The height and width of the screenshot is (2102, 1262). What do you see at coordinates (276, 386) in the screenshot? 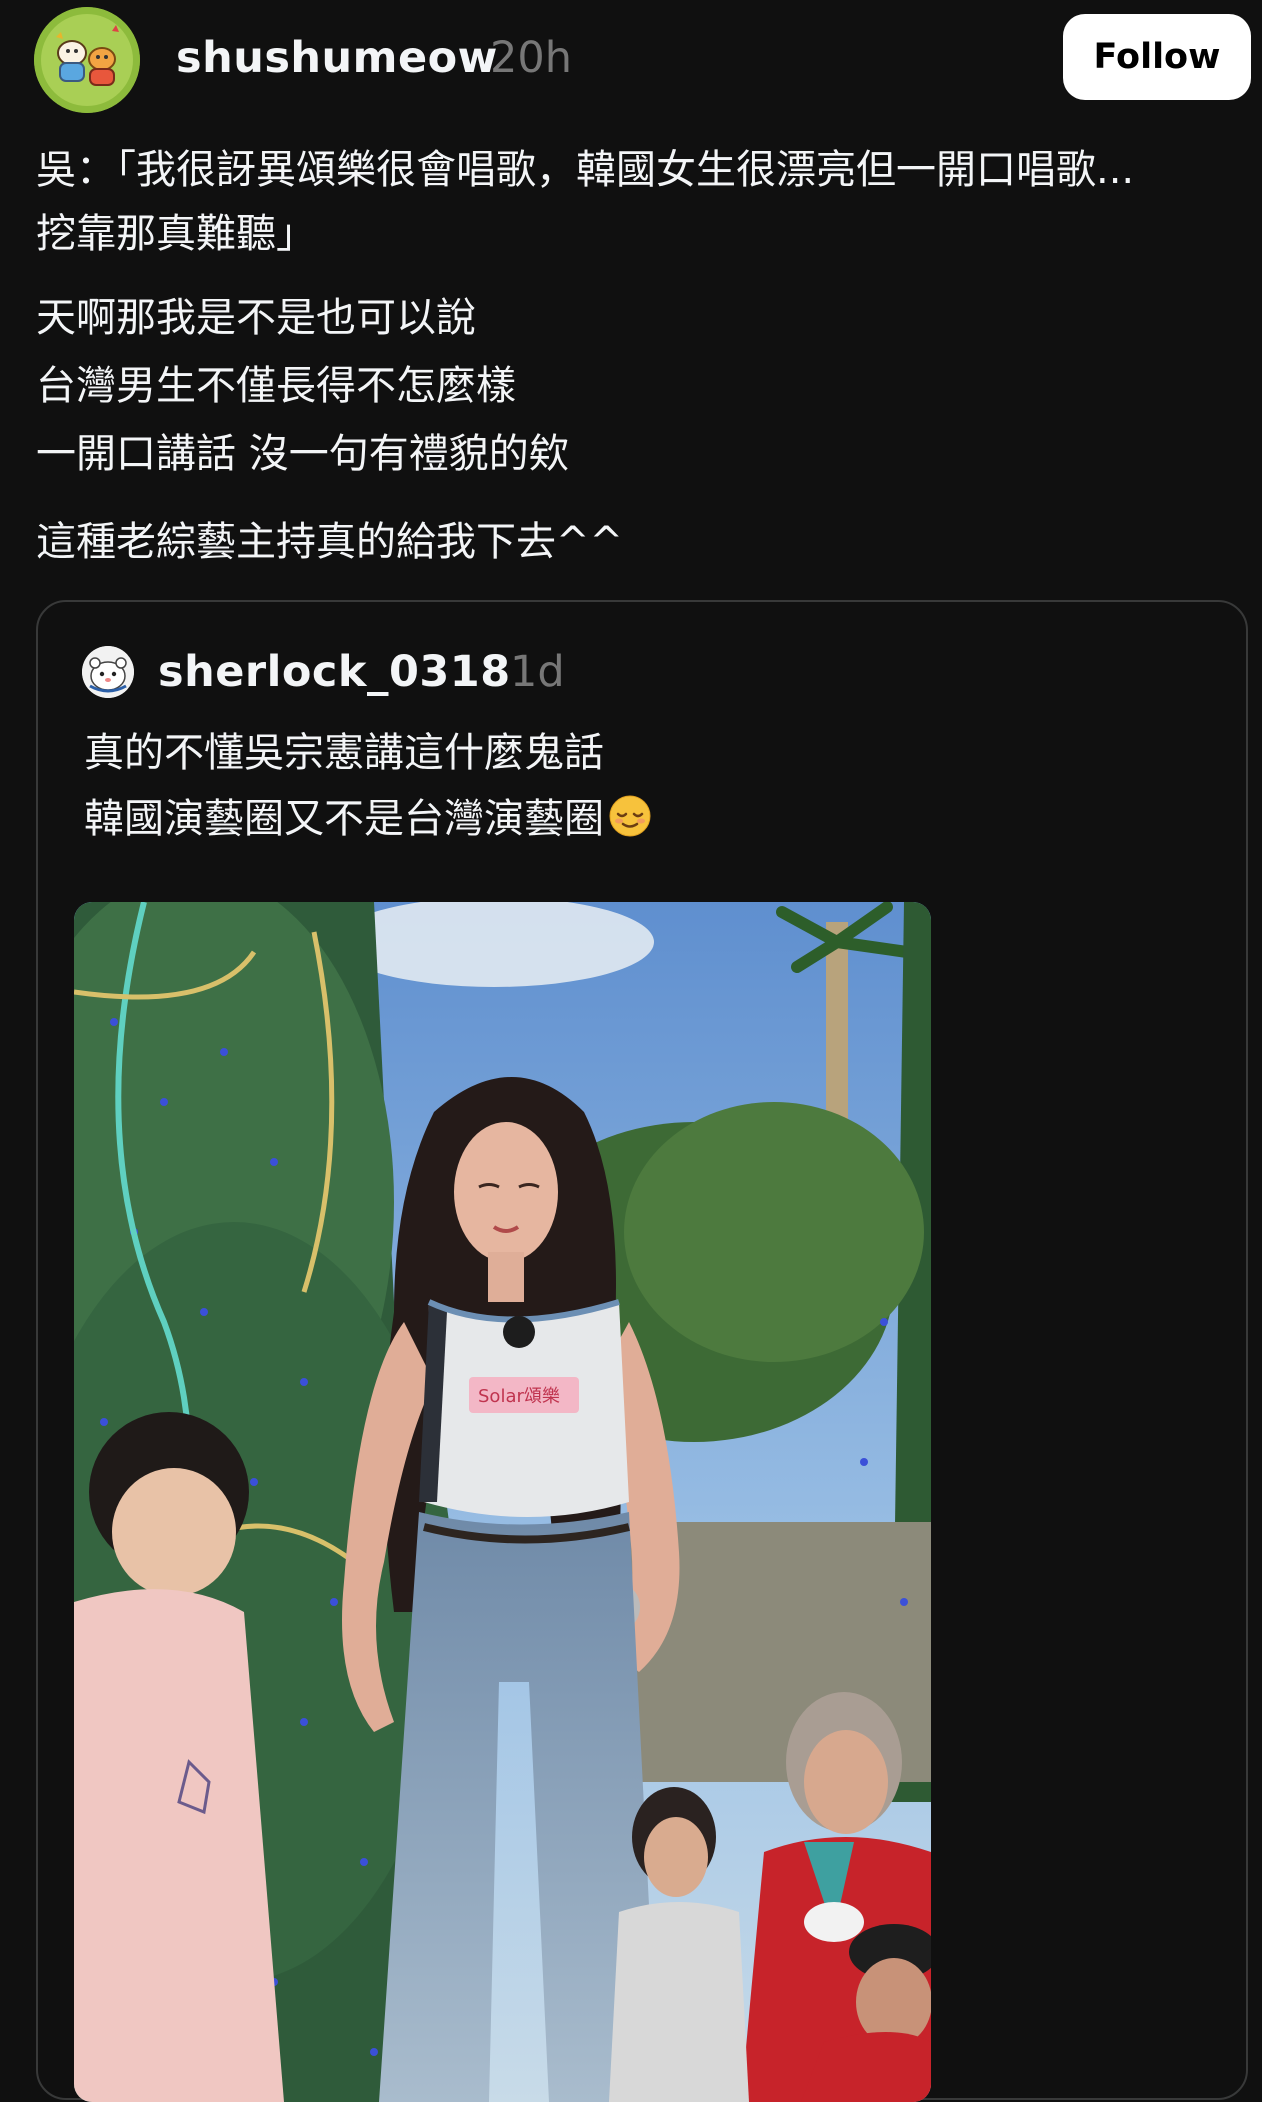
I see `post-text-line: 台灣男生不僅長得不怎麼樣` at bounding box center [276, 386].